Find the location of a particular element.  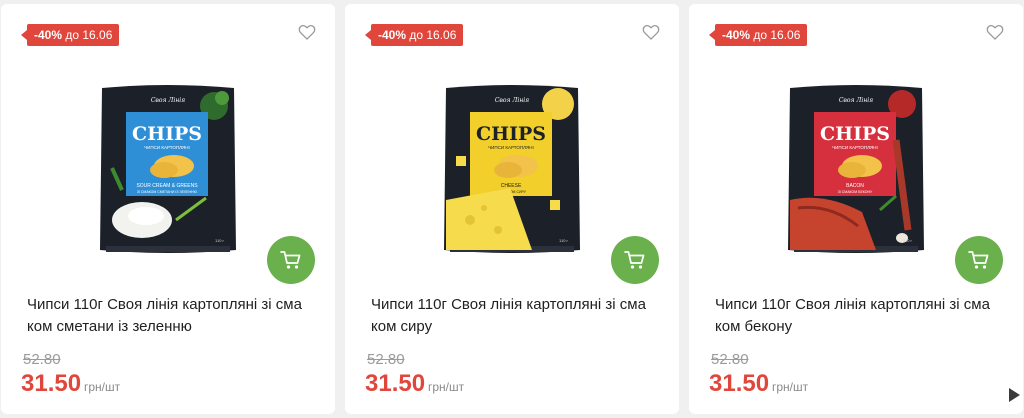

product-title-line: ком сиру is located at coordinates (402, 326).